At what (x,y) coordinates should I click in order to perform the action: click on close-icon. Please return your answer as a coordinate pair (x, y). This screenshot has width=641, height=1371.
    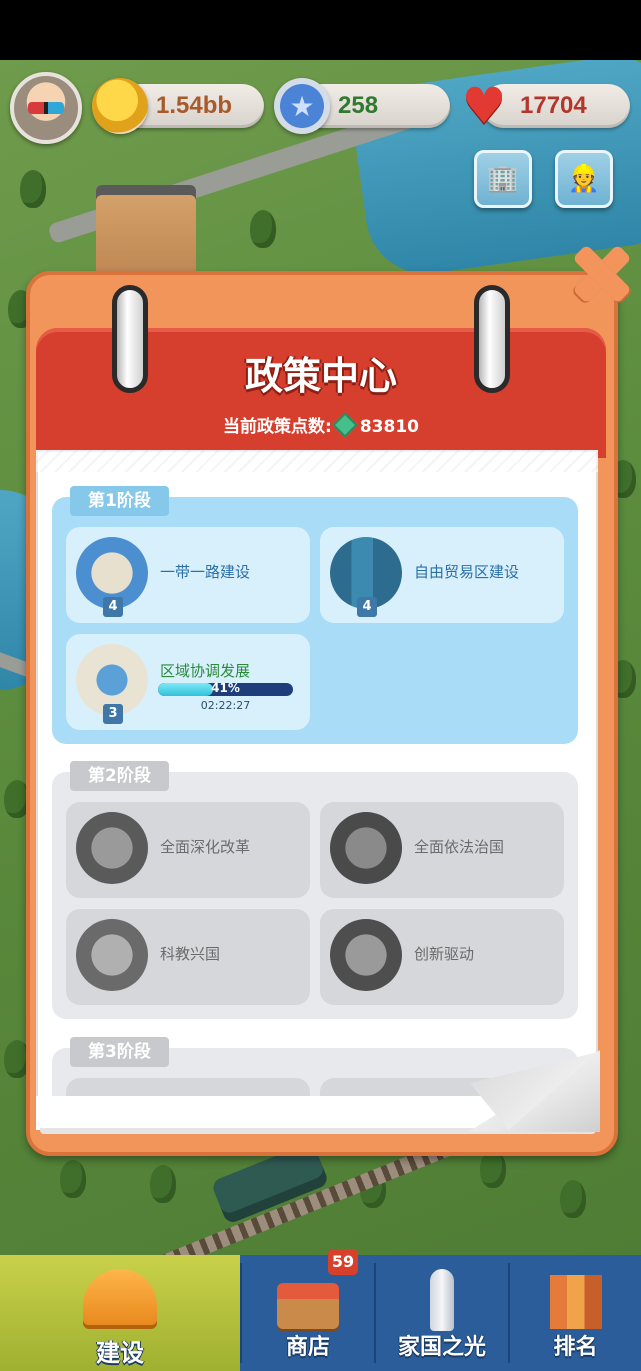
    Looking at the image, I should click on (601, 273).